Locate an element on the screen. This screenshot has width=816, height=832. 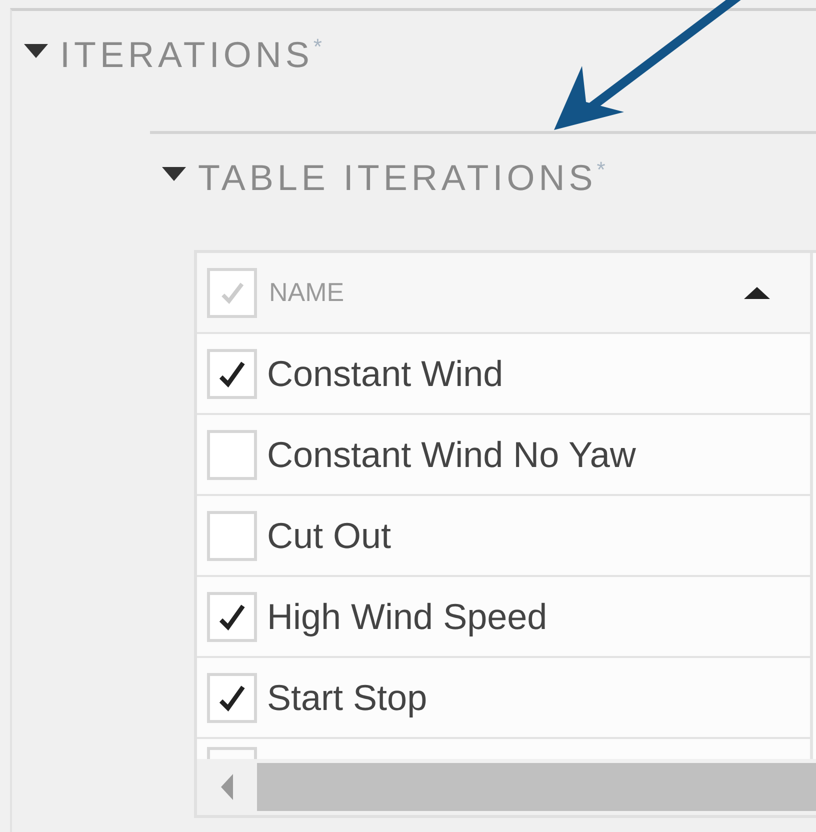
table-cell: Constant Wind No Yaw is located at coordinates (451, 455).